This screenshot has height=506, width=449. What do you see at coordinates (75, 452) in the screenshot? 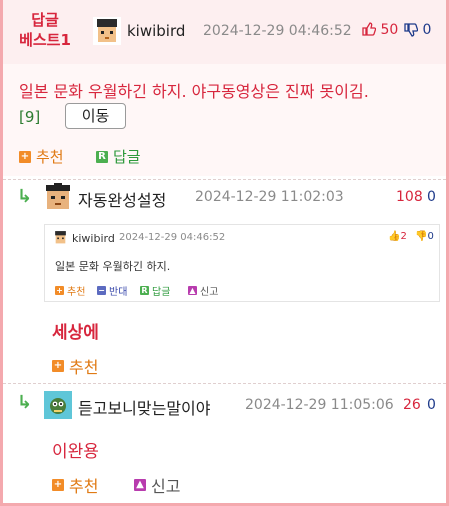
I see `reply-text: 이완용` at bounding box center [75, 452].